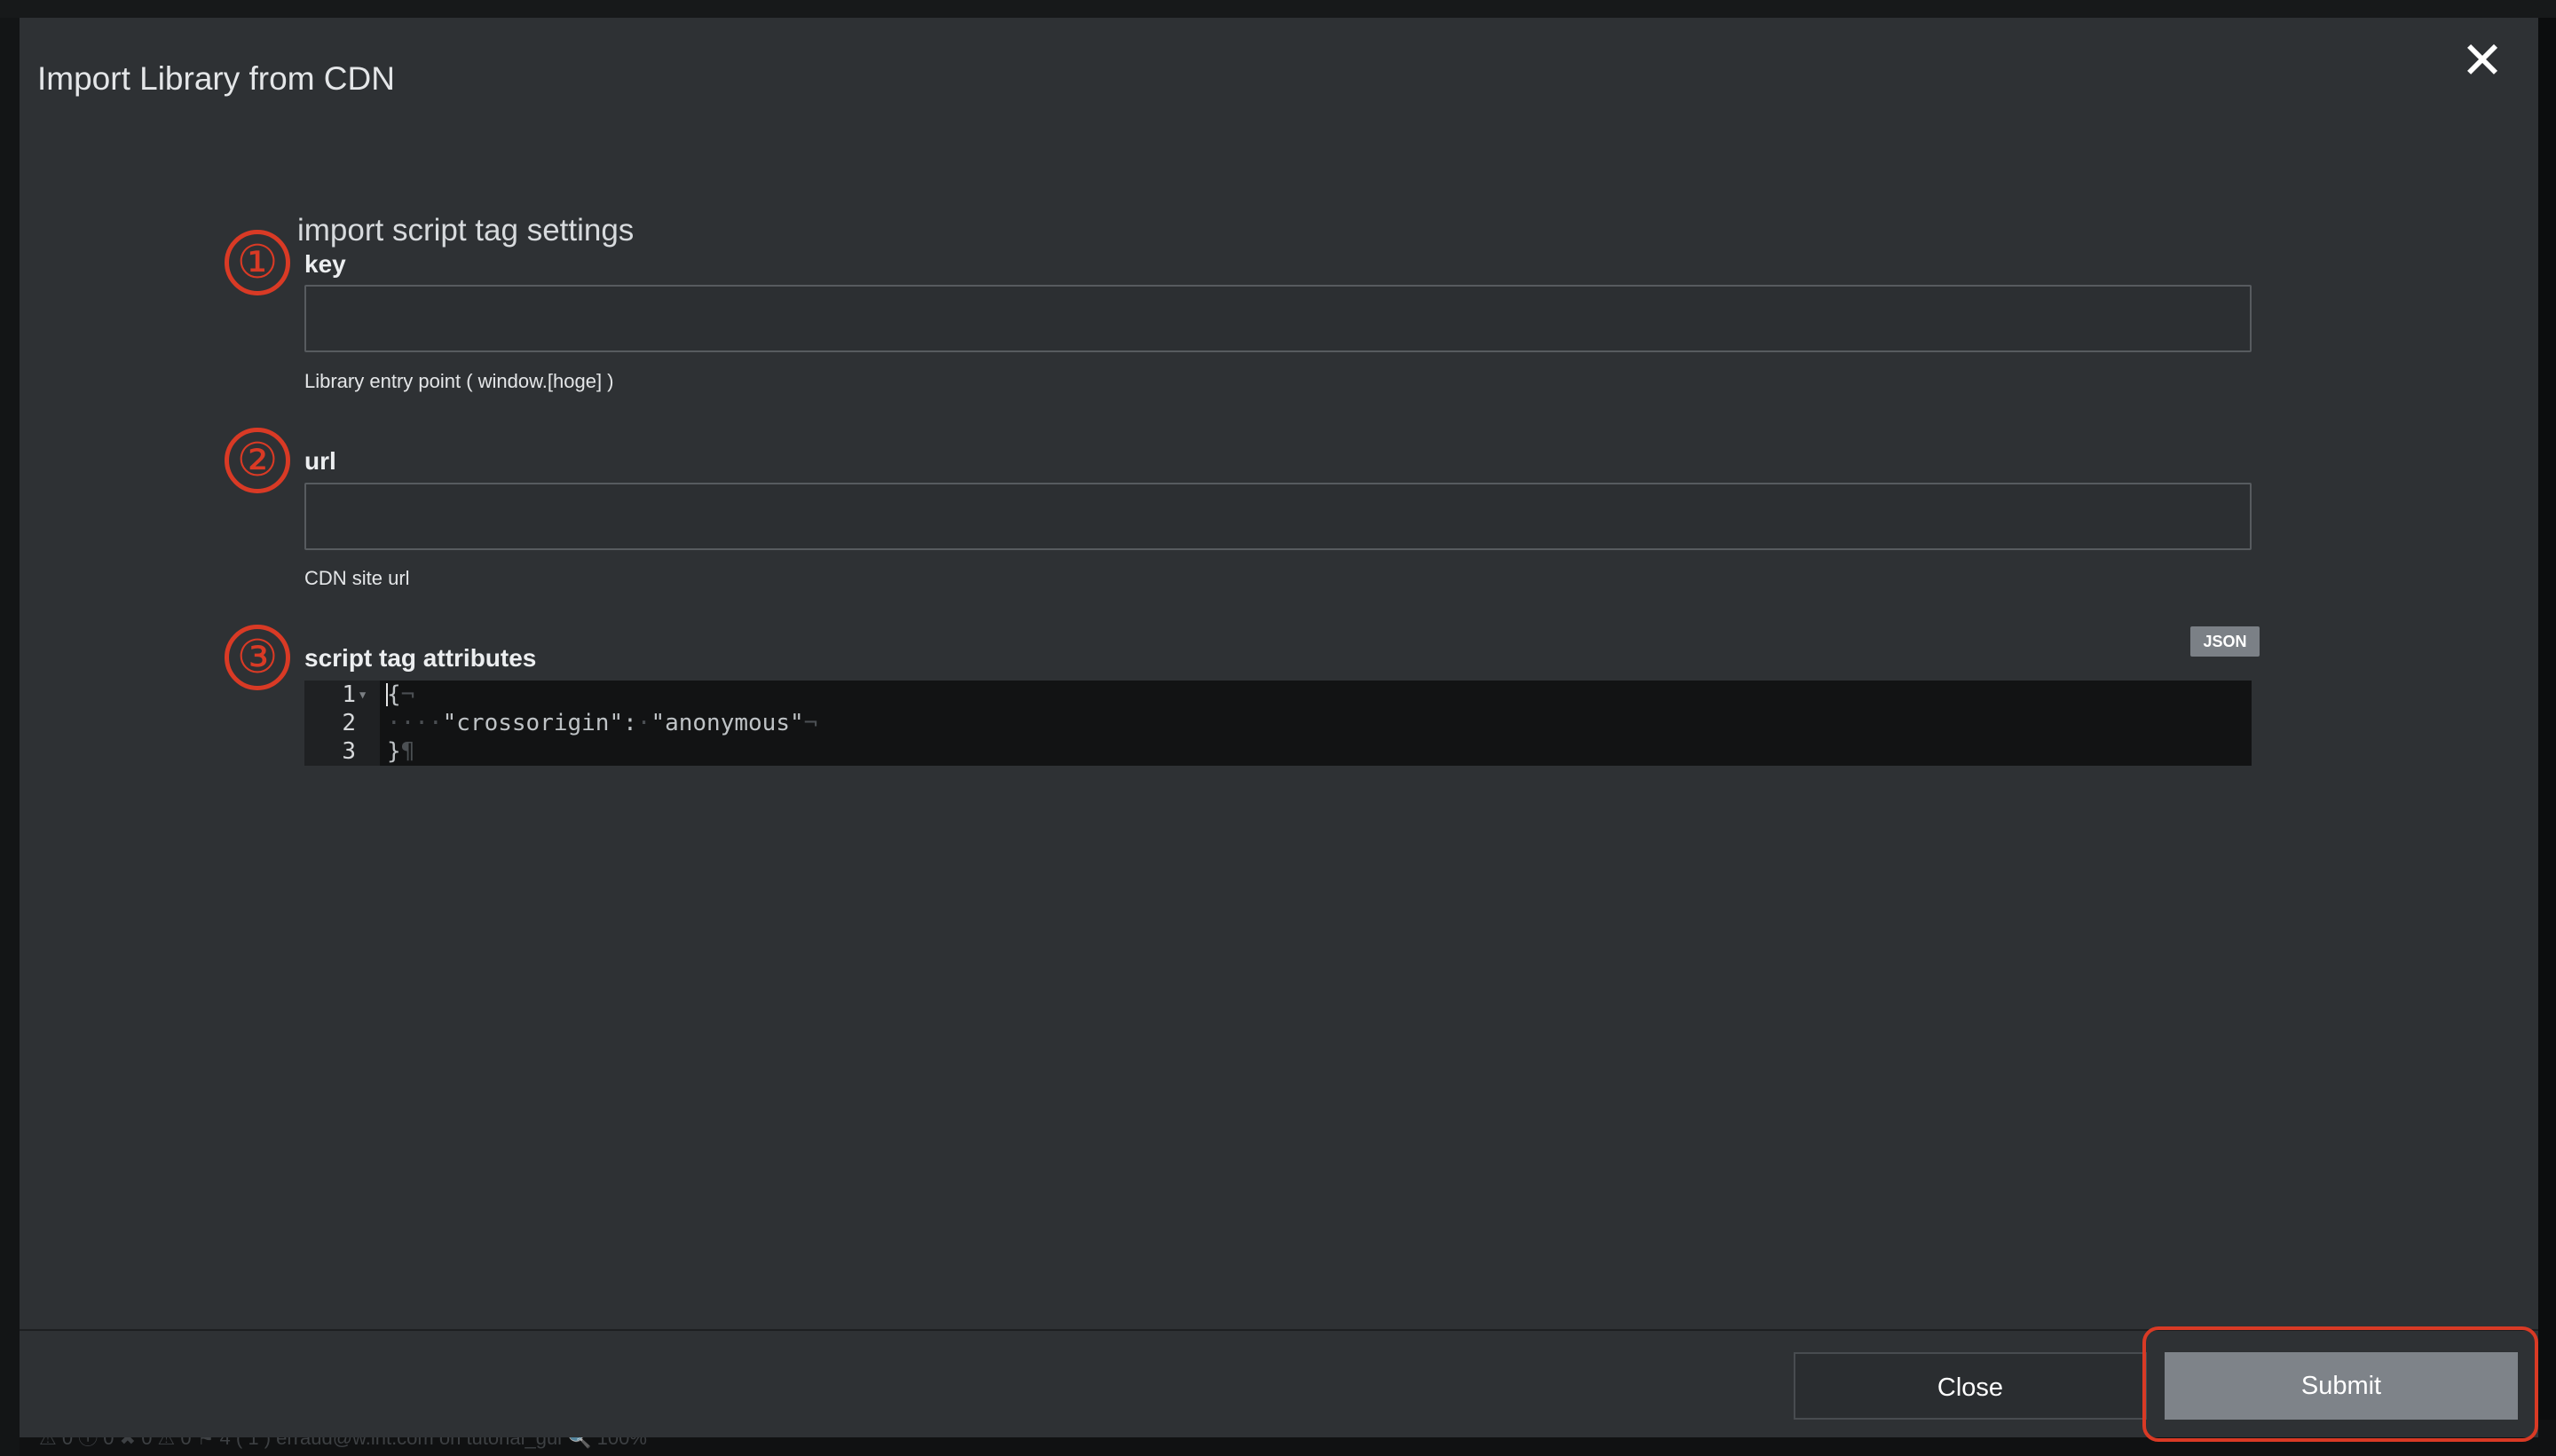 This screenshot has width=2556, height=1456. Describe the element at coordinates (2225, 641) in the screenshot. I see `json-mode-badge: JSON` at that location.